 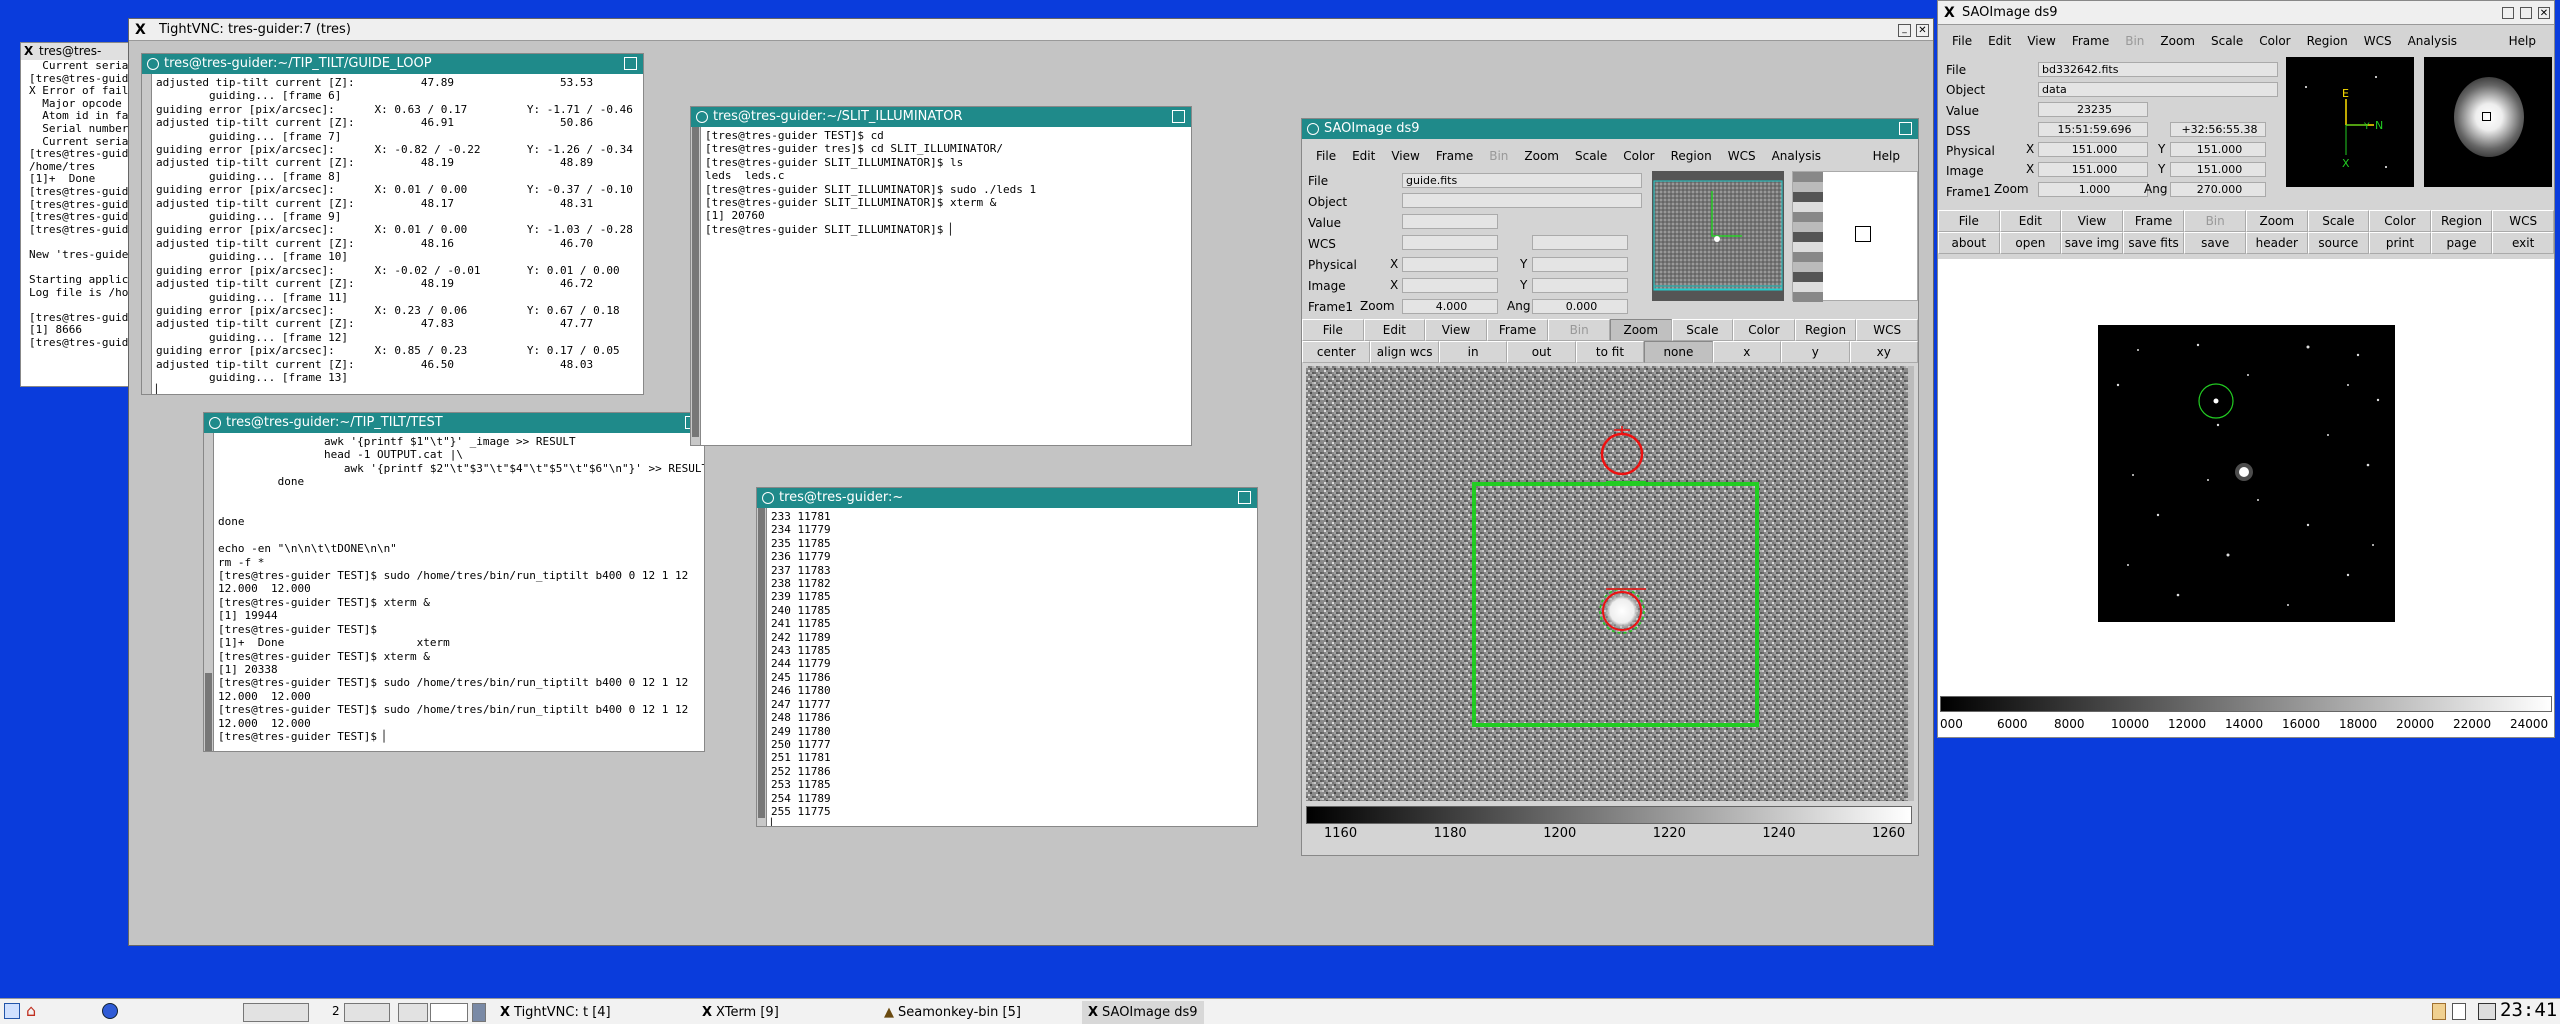 I want to click on task-seamonkey: ▲ Seamonkey-bin [5], so click(x=952, y=1012).